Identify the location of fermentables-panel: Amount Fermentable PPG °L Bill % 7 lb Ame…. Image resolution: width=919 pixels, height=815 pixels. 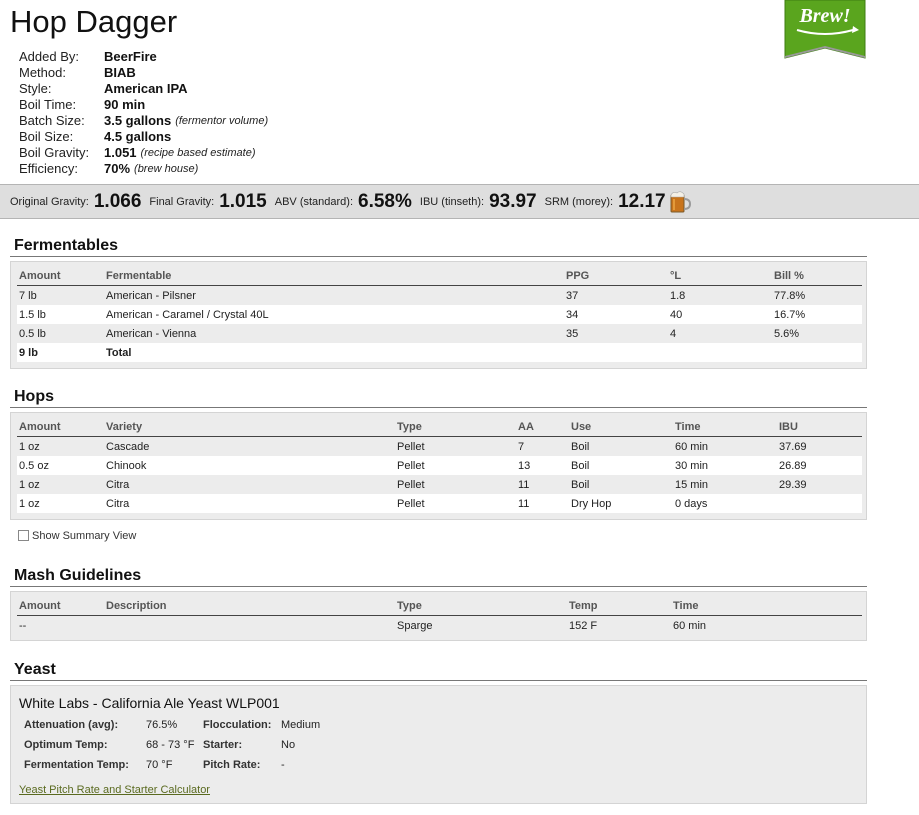
(438, 315).